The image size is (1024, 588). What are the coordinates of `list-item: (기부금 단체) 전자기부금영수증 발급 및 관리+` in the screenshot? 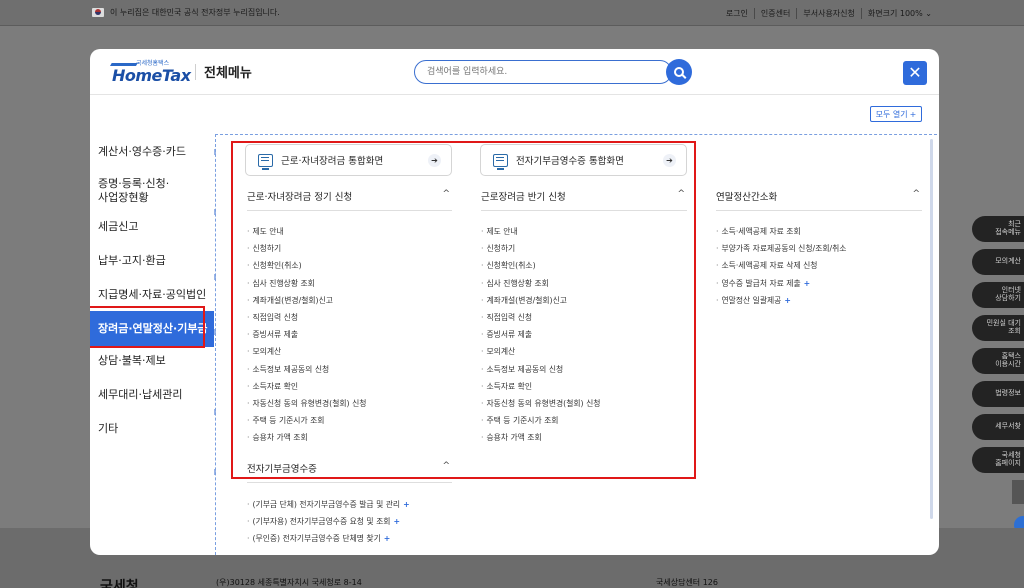 It's located at (328, 506).